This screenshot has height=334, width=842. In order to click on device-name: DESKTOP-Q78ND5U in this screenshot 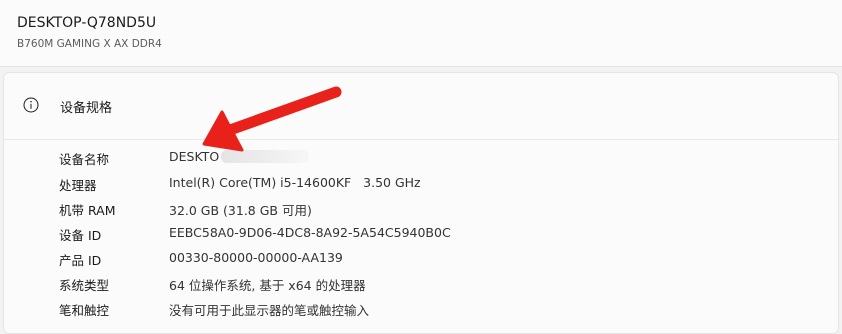, I will do `click(87, 23)`.